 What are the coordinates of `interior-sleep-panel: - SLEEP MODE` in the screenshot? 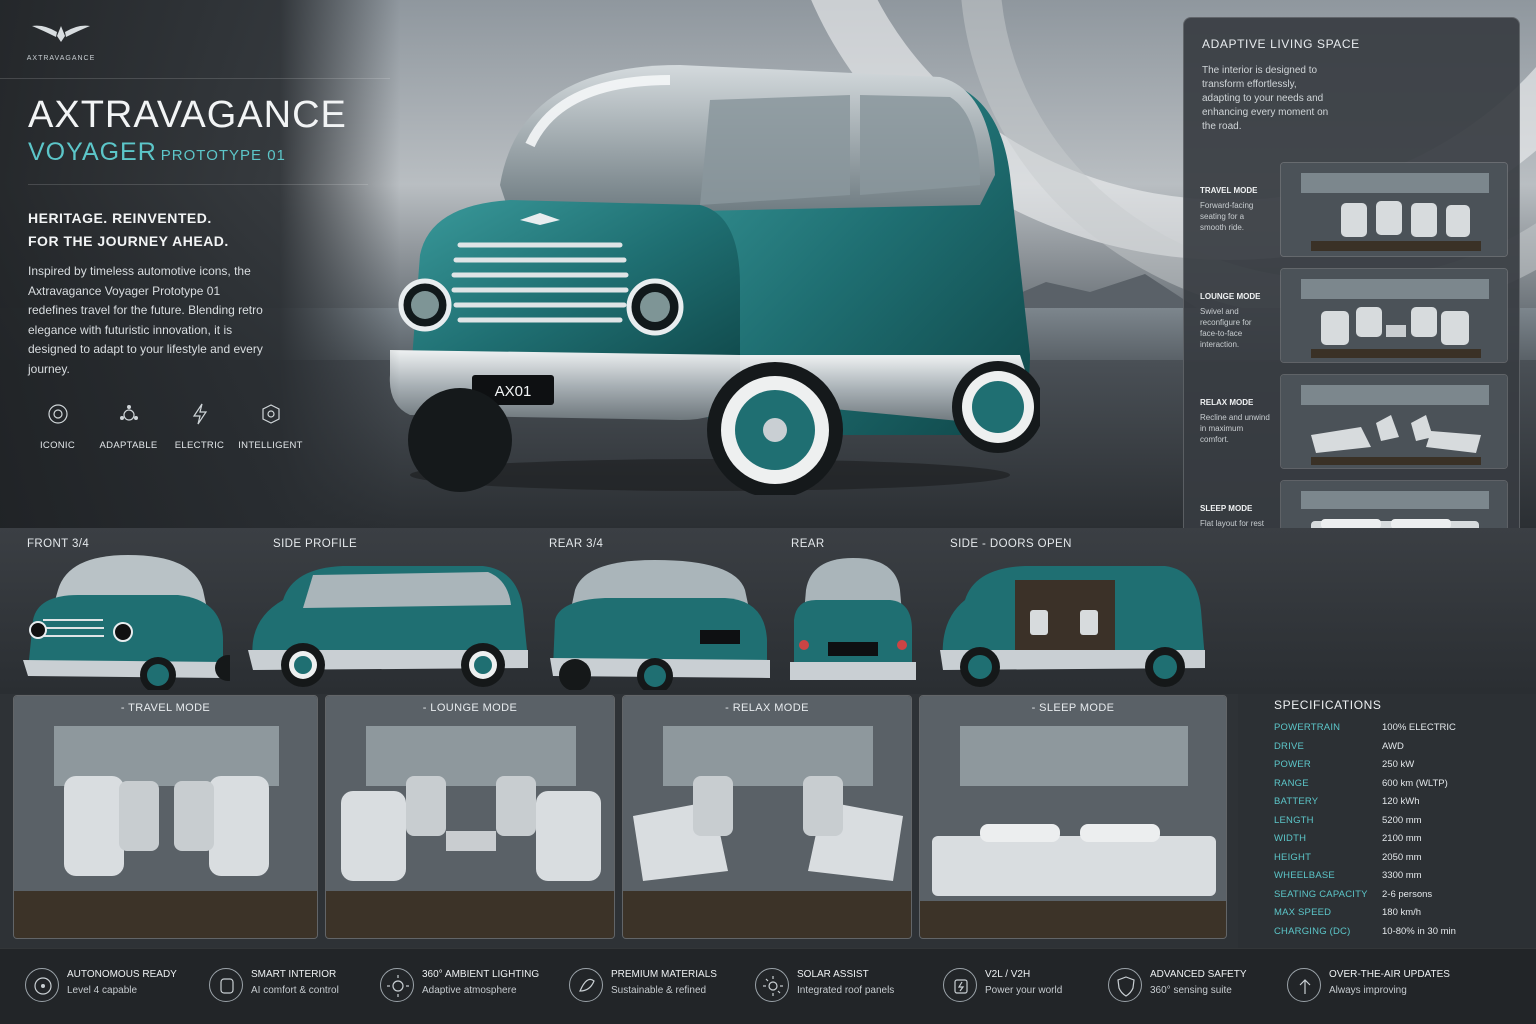 It's located at (1073, 817).